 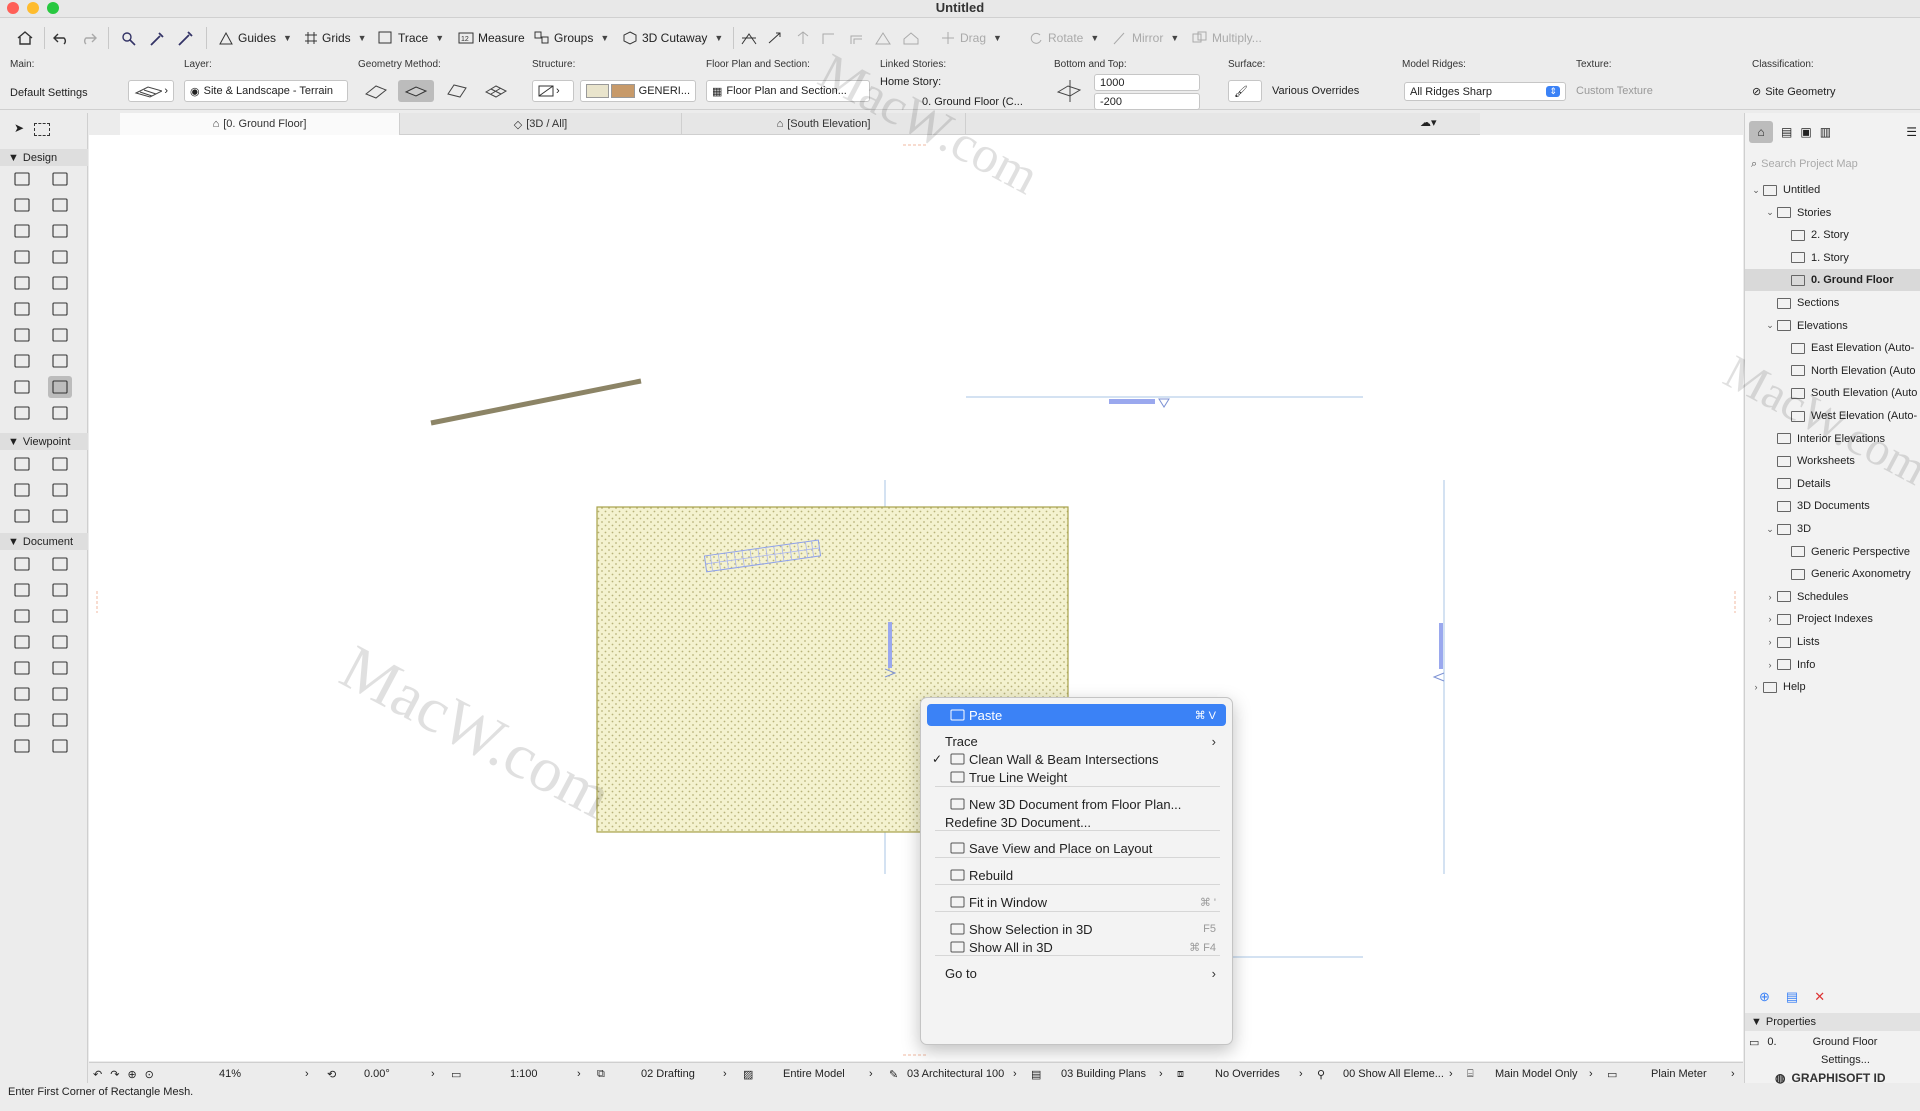 What do you see at coordinates (60, 335) in the screenshot?
I see `zone-tool-icon` at bounding box center [60, 335].